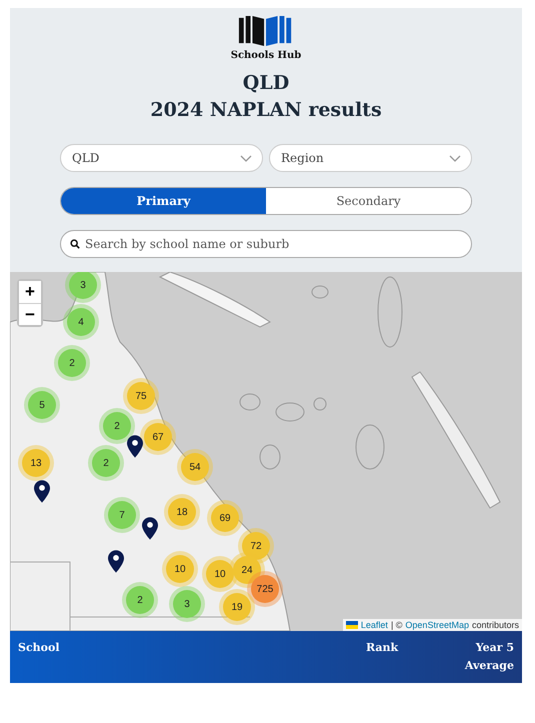  What do you see at coordinates (163, 201) in the screenshot?
I see `level-tab: Primary` at bounding box center [163, 201].